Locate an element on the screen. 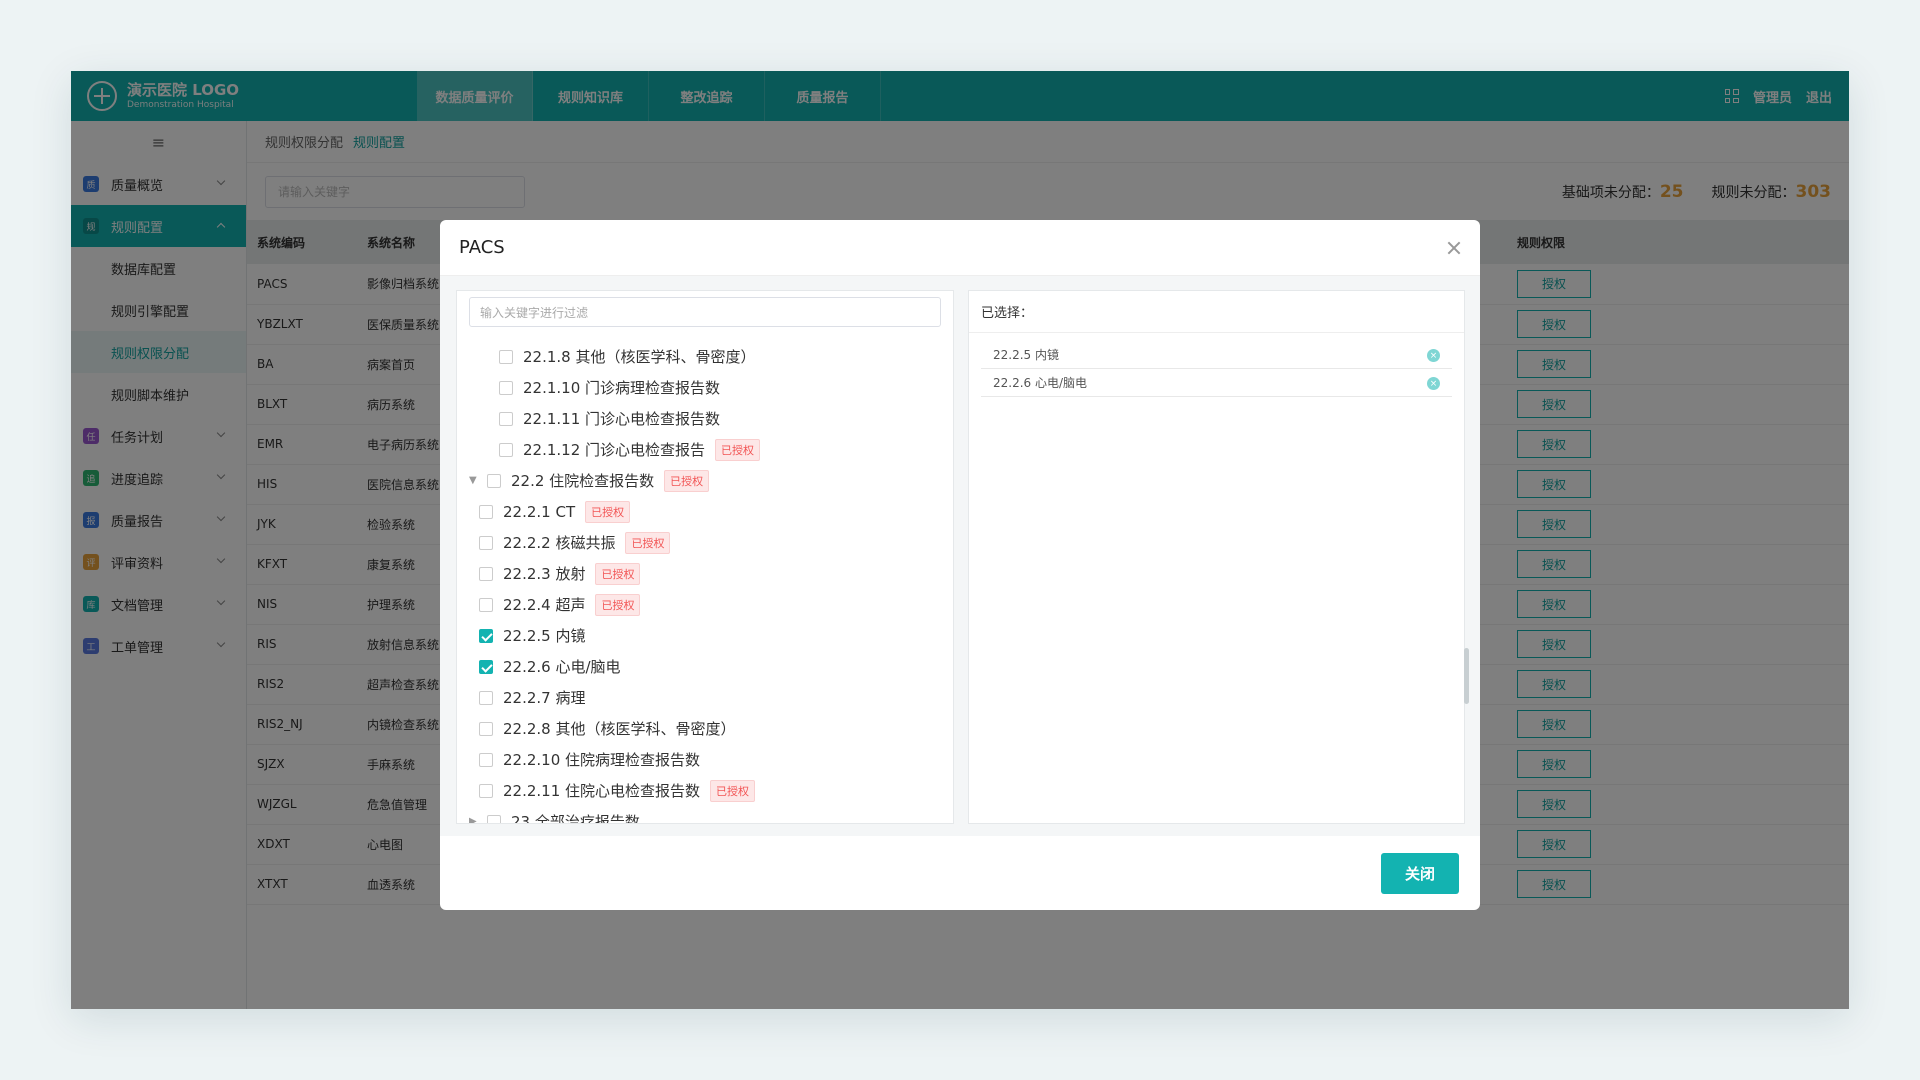 The image size is (1920, 1080). tree-node: 22.2.2 核磁共振 已授权 is located at coordinates (705, 542).